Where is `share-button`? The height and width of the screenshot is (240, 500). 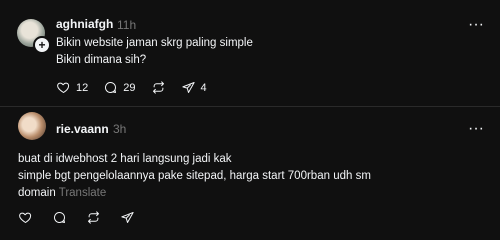
share-button is located at coordinates (127, 217).